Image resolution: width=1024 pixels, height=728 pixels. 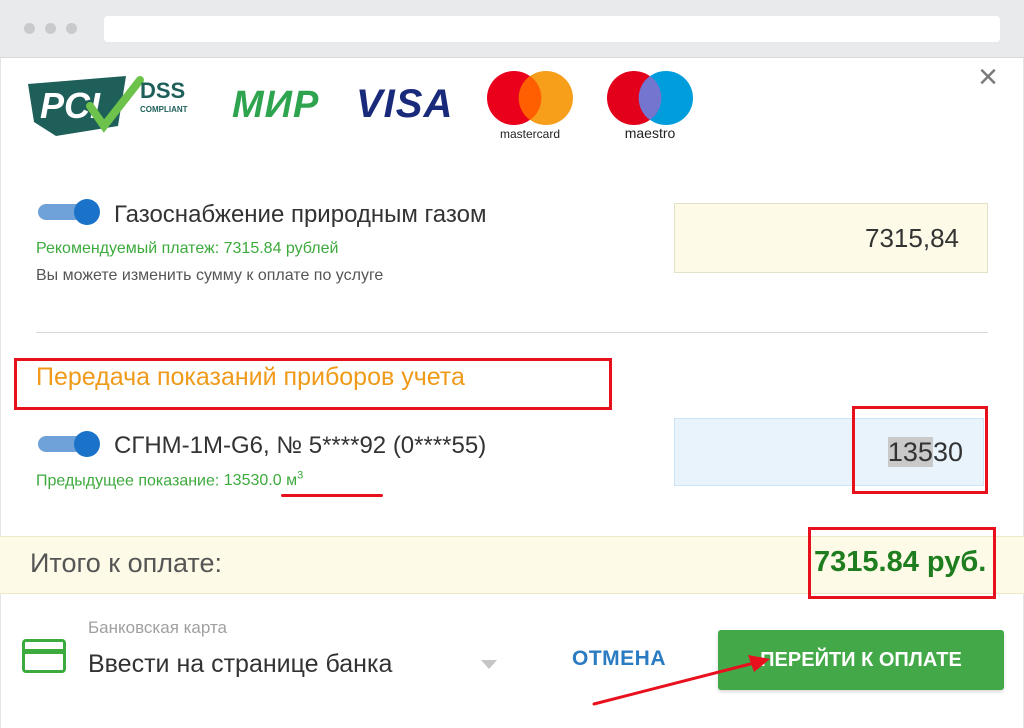 What do you see at coordinates (512, 332) in the screenshot?
I see `divider` at bounding box center [512, 332].